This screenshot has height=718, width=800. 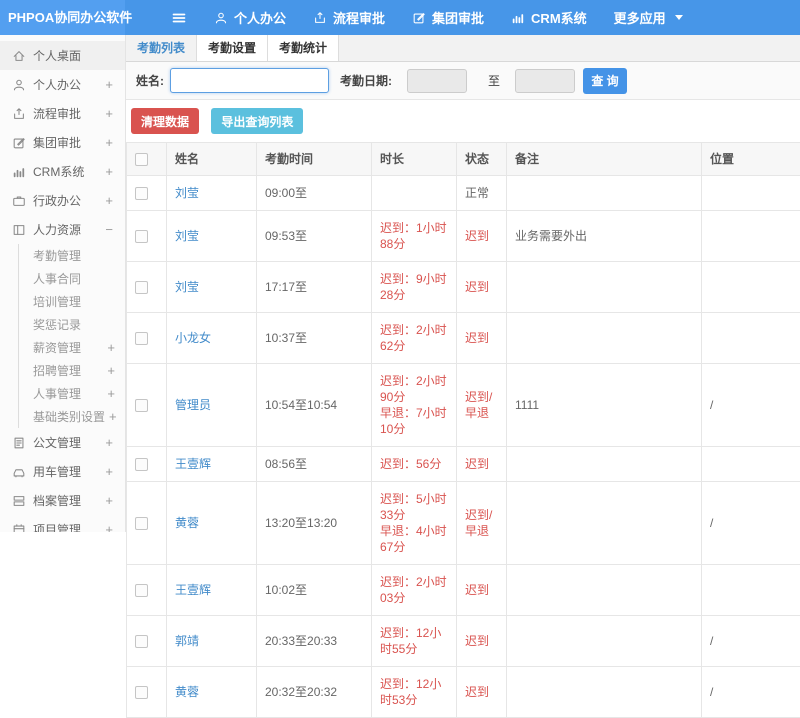 What do you see at coordinates (67, 200) in the screenshot?
I see `sidebar-item-label: 行政办公` at bounding box center [67, 200].